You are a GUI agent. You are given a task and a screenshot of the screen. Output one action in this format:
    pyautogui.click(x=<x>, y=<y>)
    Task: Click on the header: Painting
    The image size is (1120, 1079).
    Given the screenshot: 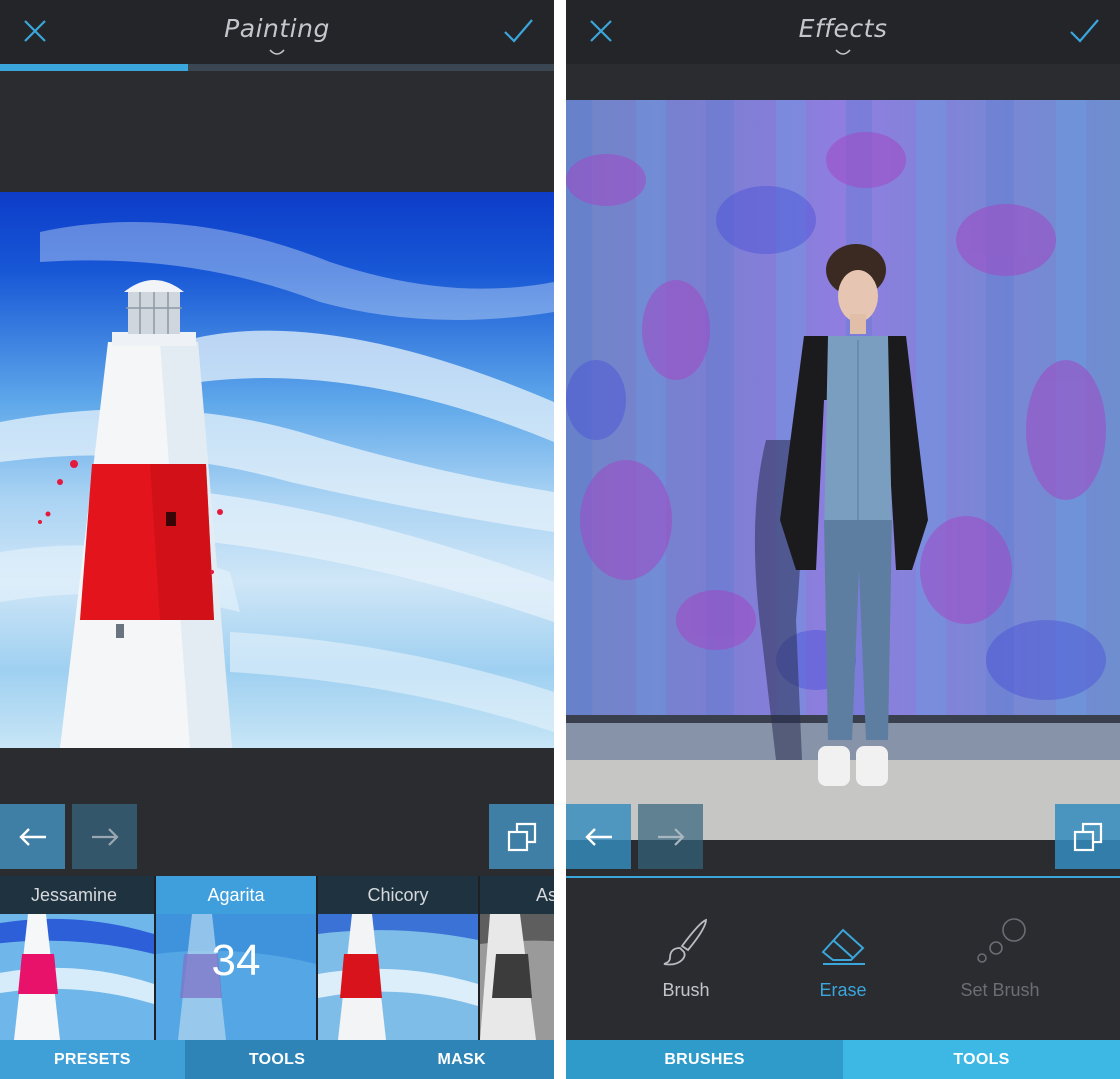 What is the action you would take?
    pyautogui.click(x=277, y=32)
    